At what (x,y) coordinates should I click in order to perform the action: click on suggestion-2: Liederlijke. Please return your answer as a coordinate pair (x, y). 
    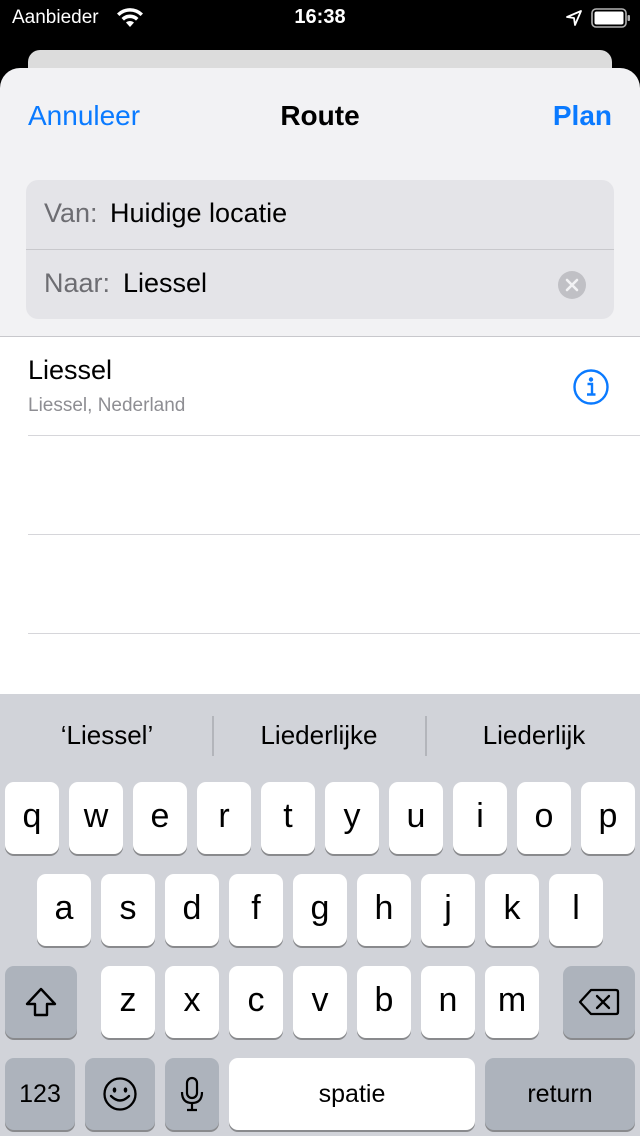
    Looking at the image, I should click on (319, 735).